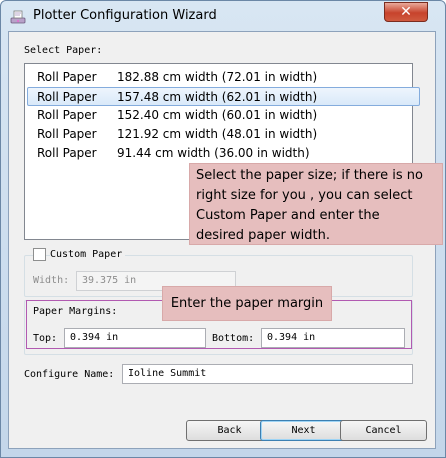 This screenshot has height=458, width=446. What do you see at coordinates (233, 338) in the screenshot?
I see `bottom-margin-label: Bottom:` at bounding box center [233, 338].